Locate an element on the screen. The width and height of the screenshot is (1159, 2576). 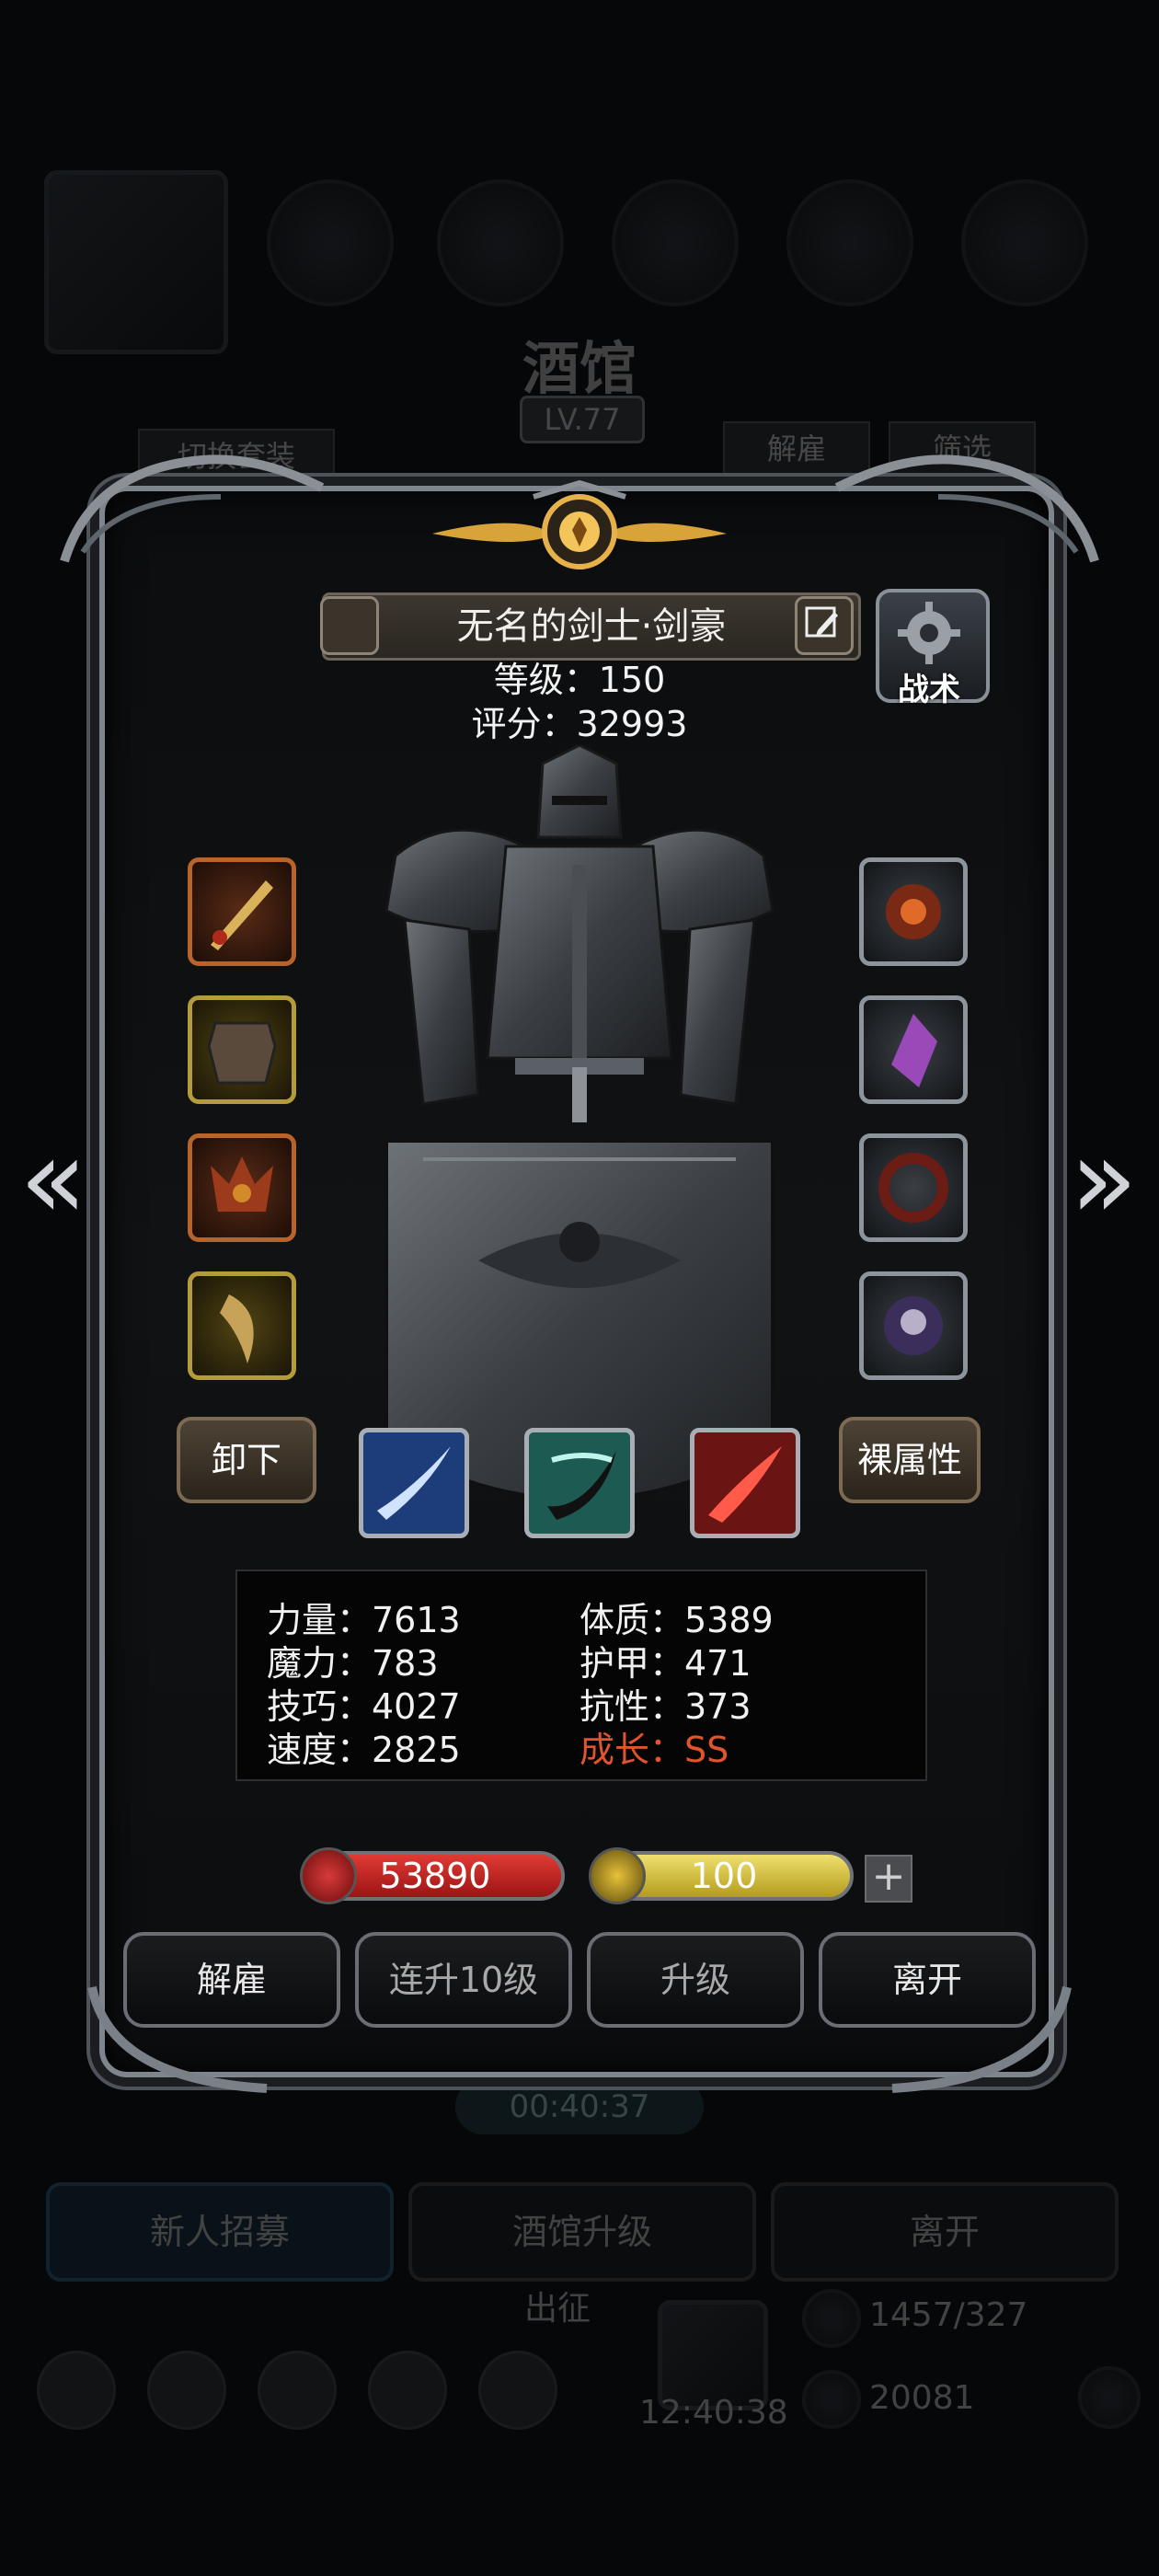
level-up-button: 升级 is located at coordinates (695, 1980).